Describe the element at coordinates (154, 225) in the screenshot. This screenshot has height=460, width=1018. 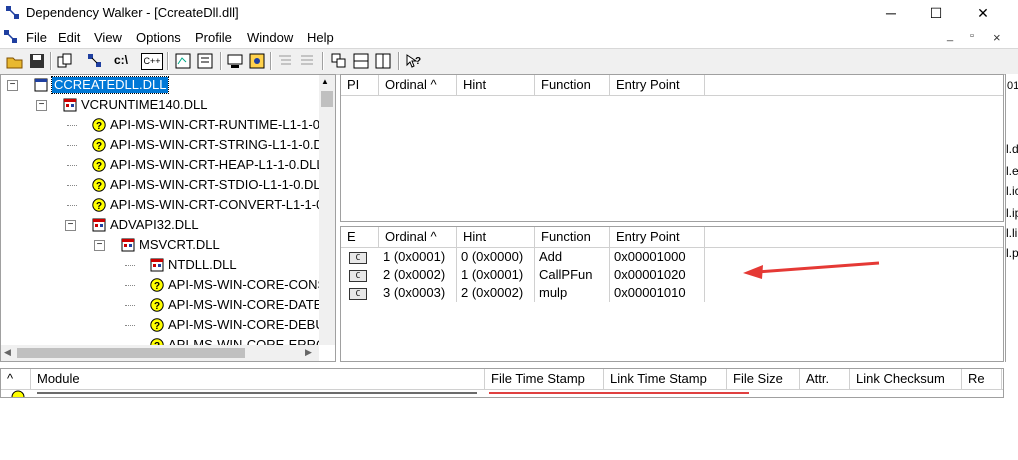
I see `tree-node-label: ADVAPI32.DLL` at that location.